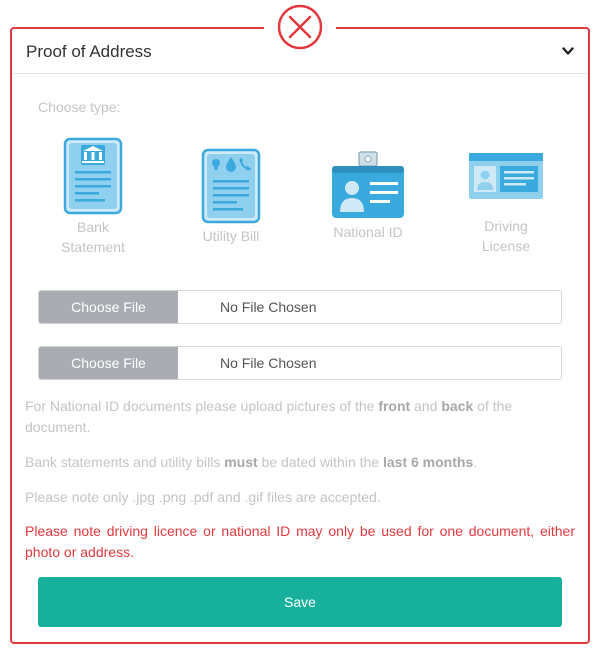 Image resolution: width=600 pixels, height=655 pixels. I want to click on panel-title: Proof of Address, so click(89, 51).